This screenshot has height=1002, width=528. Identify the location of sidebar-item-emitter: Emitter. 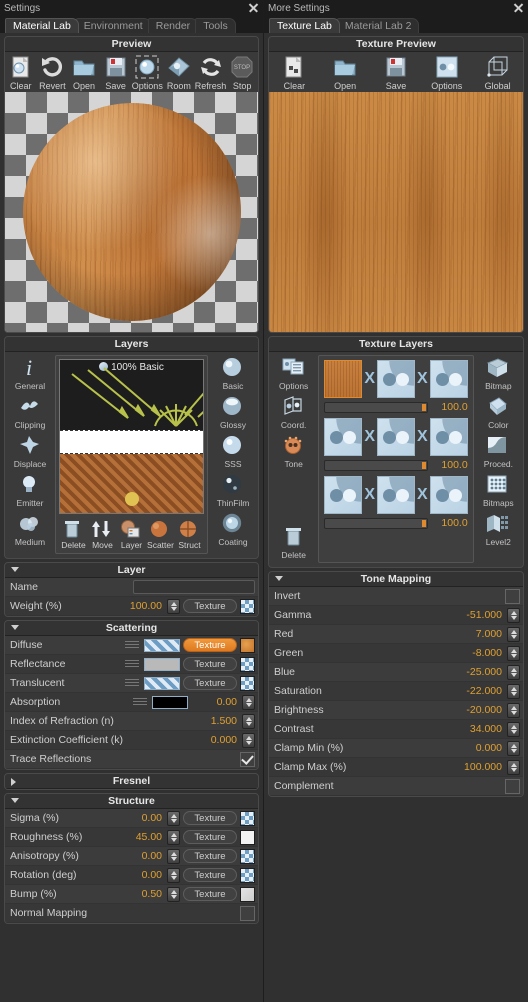
(30, 490).